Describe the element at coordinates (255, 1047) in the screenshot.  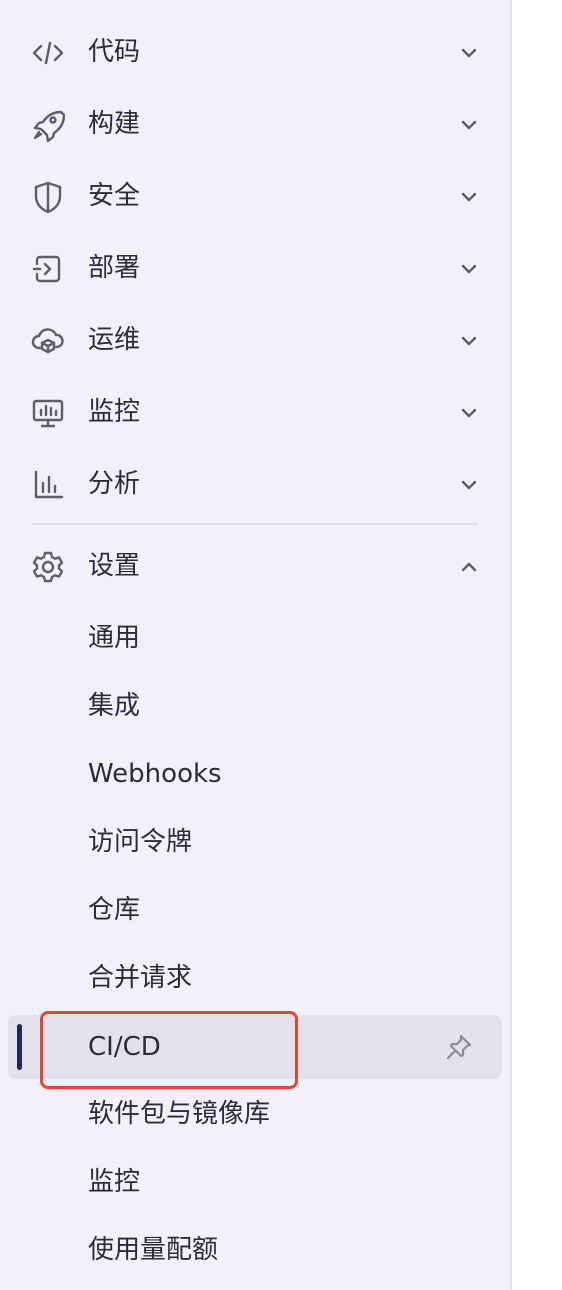
I see `settings-item-cicd: CI/CD` at that location.